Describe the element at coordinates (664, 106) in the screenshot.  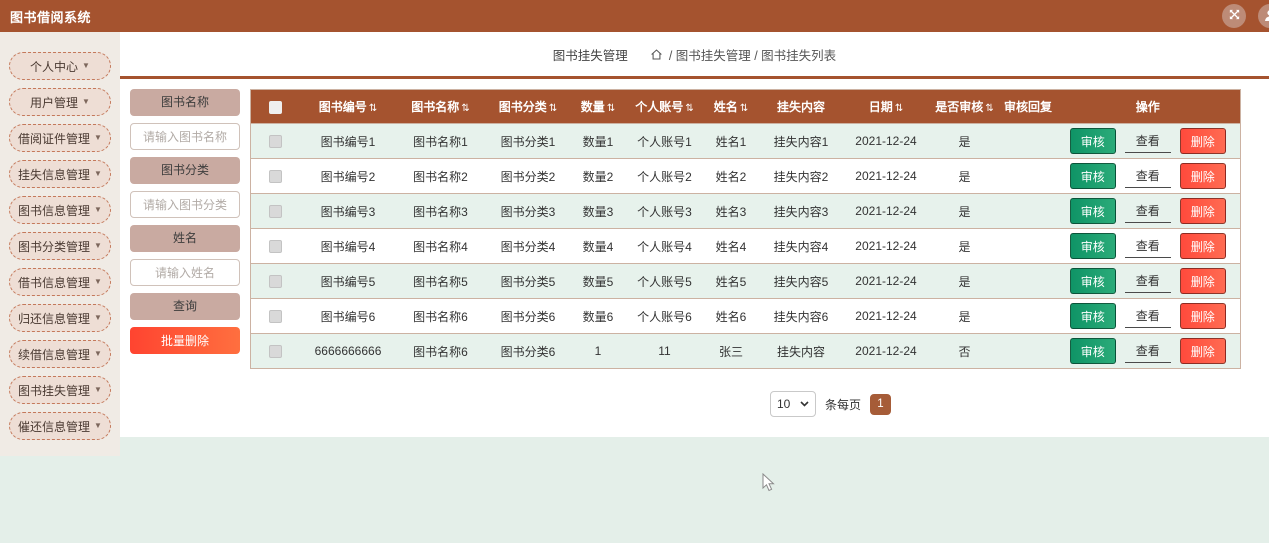
I see `column-header: 个人账号 ⇅` at that location.